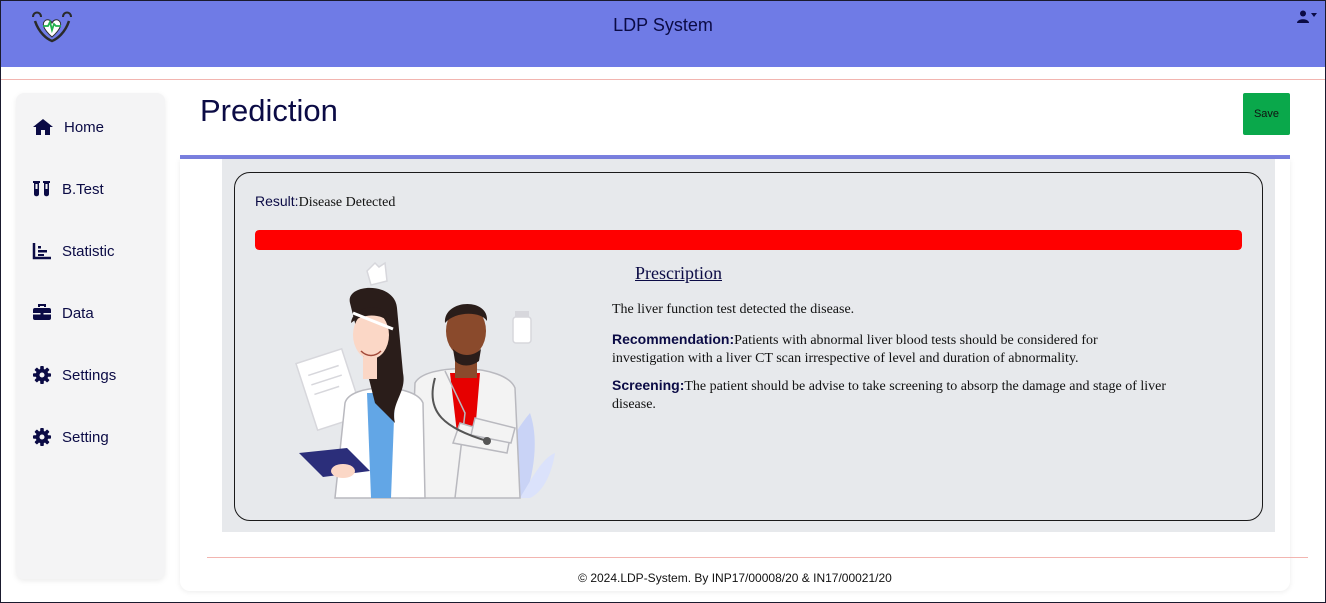 Image resolution: width=1326 pixels, height=603 pixels. Describe the element at coordinates (42, 312) in the screenshot. I see `briefcase-icon` at that location.